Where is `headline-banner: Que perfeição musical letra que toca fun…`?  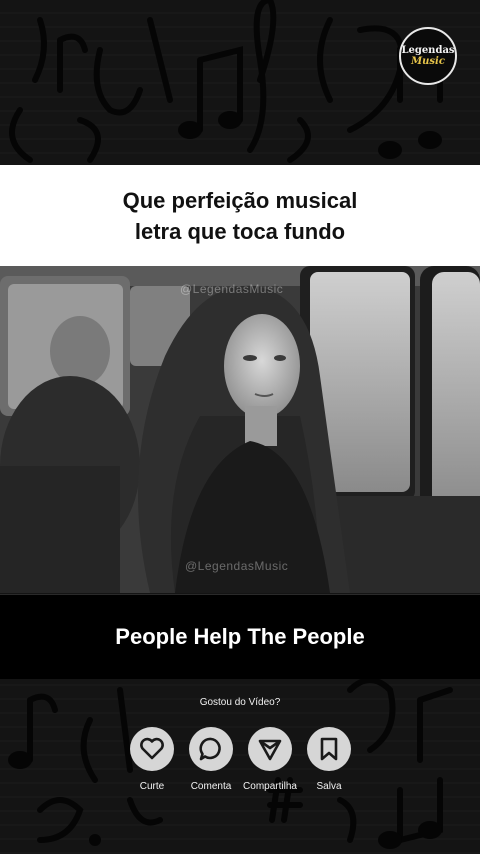
headline-banner: Que perfeição musical letra que toca fun… is located at coordinates (240, 215).